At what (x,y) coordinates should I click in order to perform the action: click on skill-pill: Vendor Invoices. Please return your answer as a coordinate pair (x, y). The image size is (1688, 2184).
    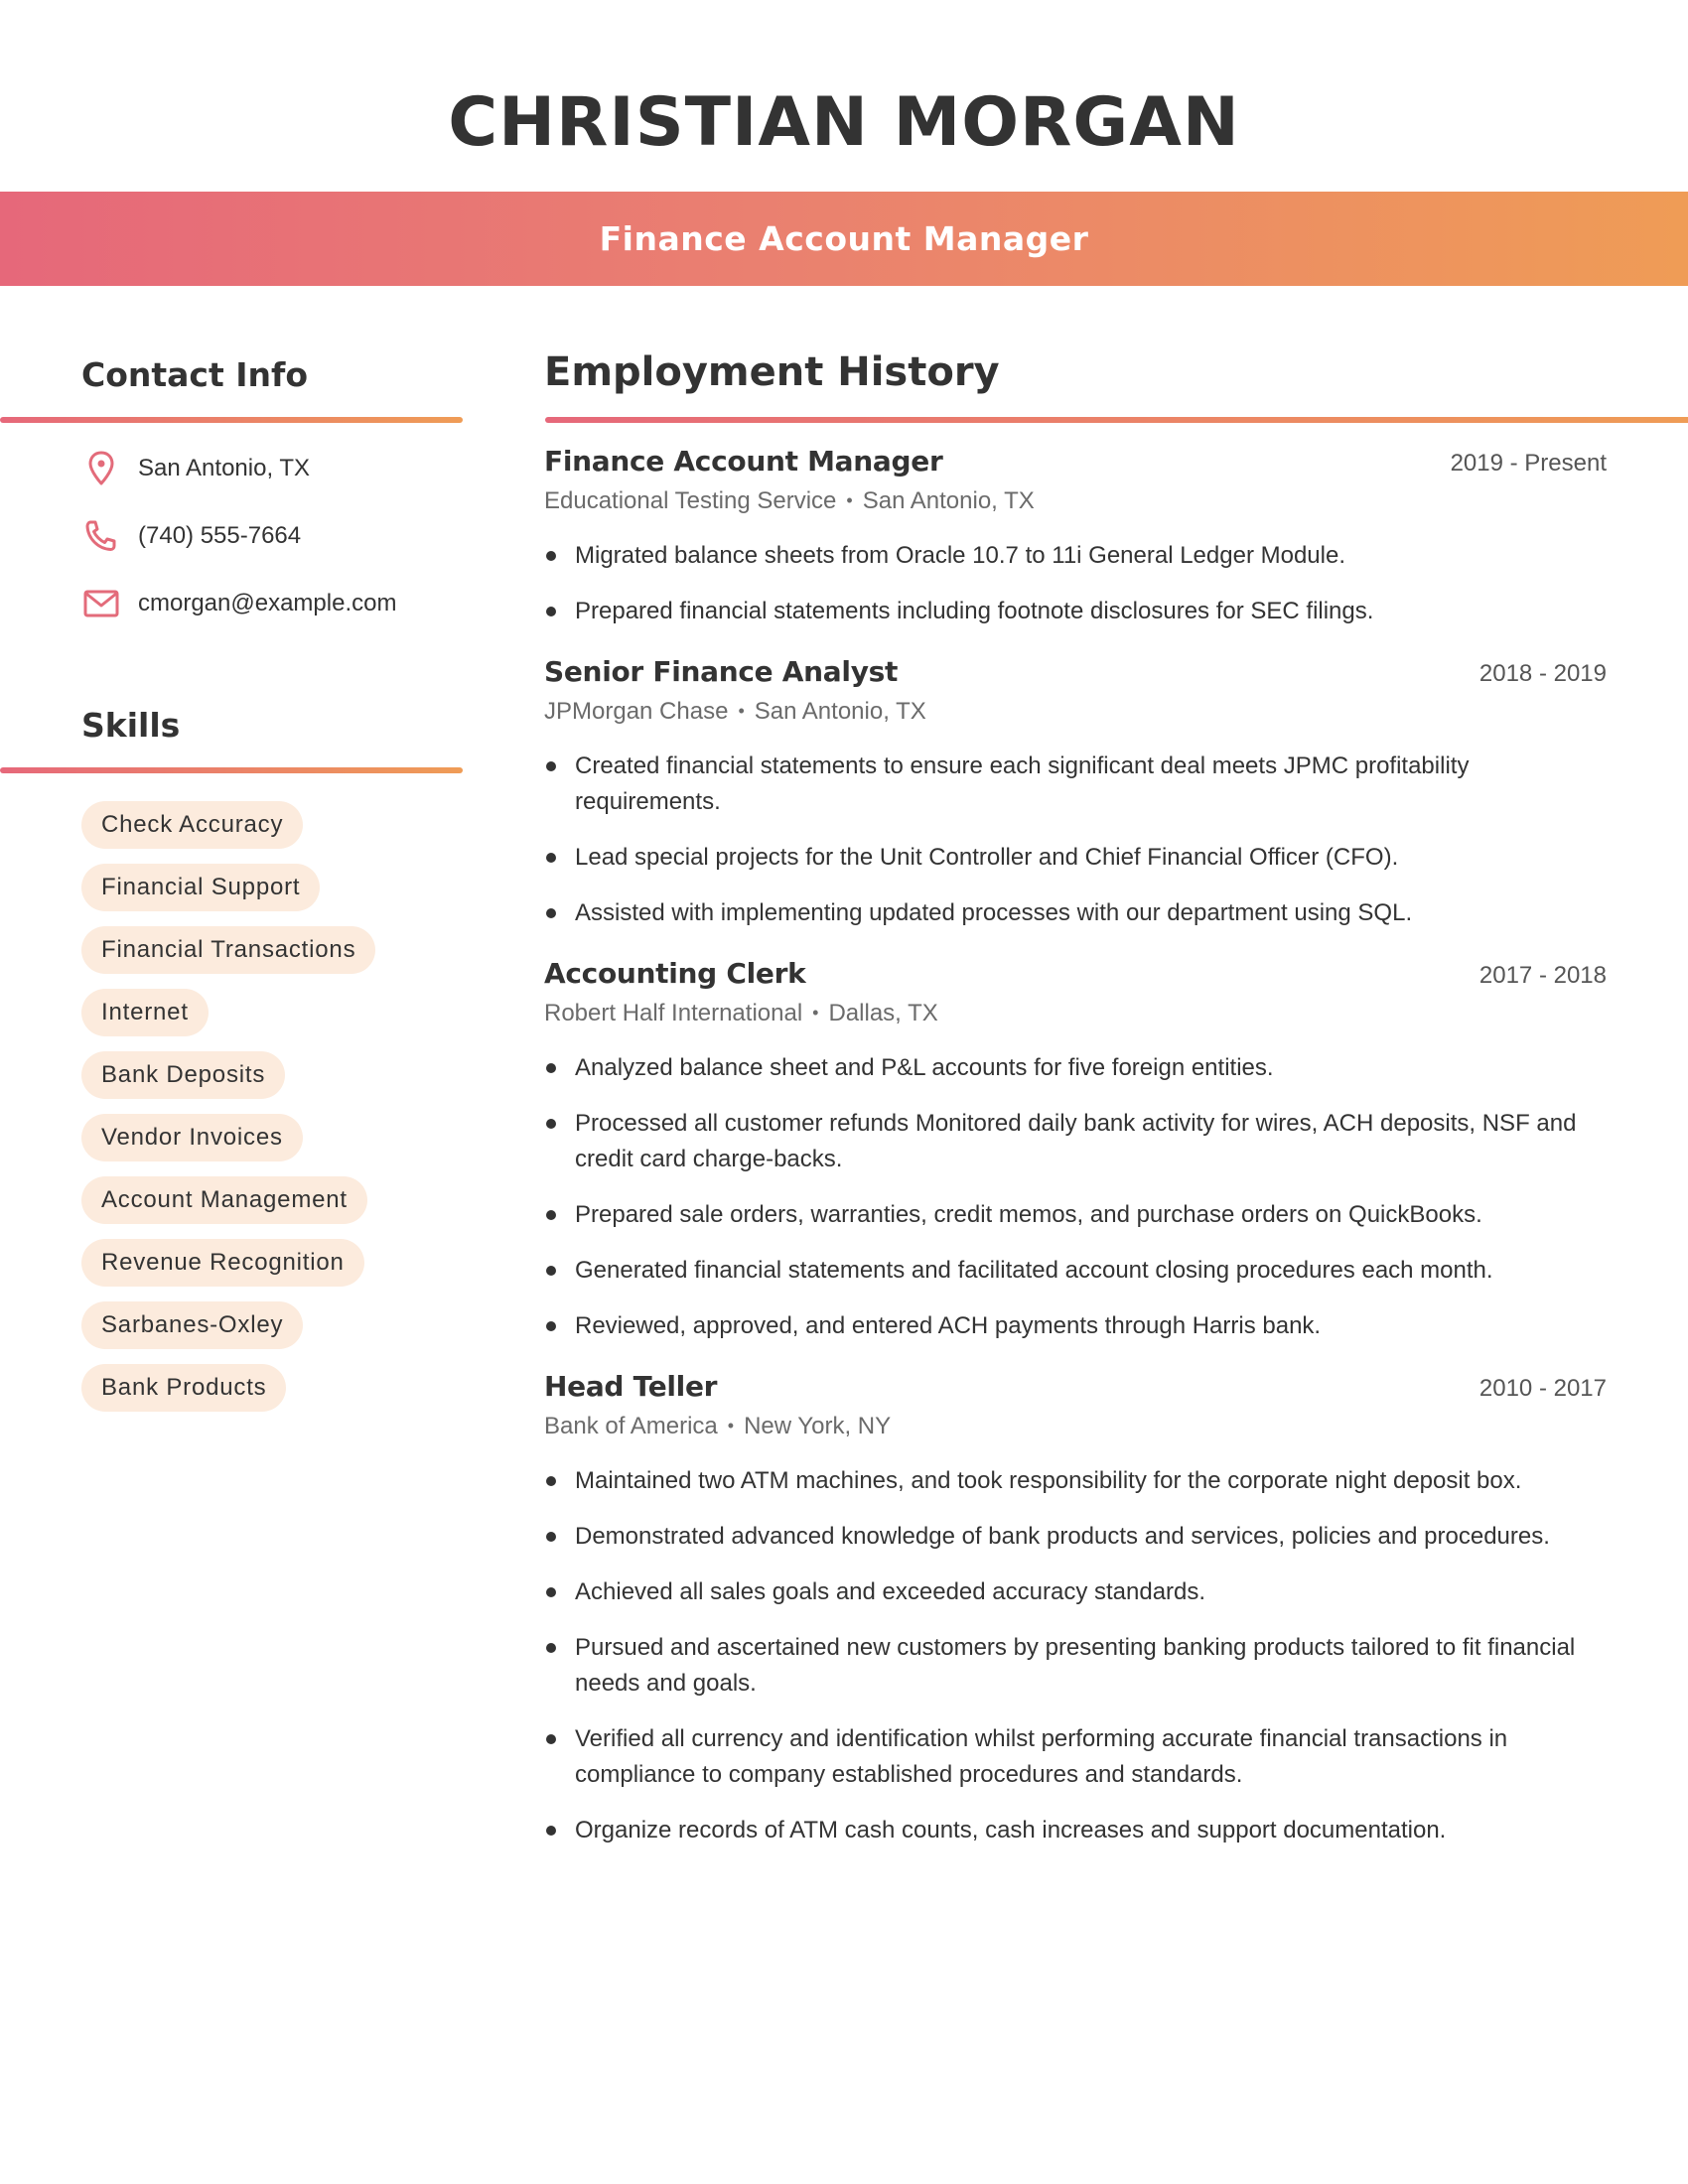
    Looking at the image, I should click on (192, 1137).